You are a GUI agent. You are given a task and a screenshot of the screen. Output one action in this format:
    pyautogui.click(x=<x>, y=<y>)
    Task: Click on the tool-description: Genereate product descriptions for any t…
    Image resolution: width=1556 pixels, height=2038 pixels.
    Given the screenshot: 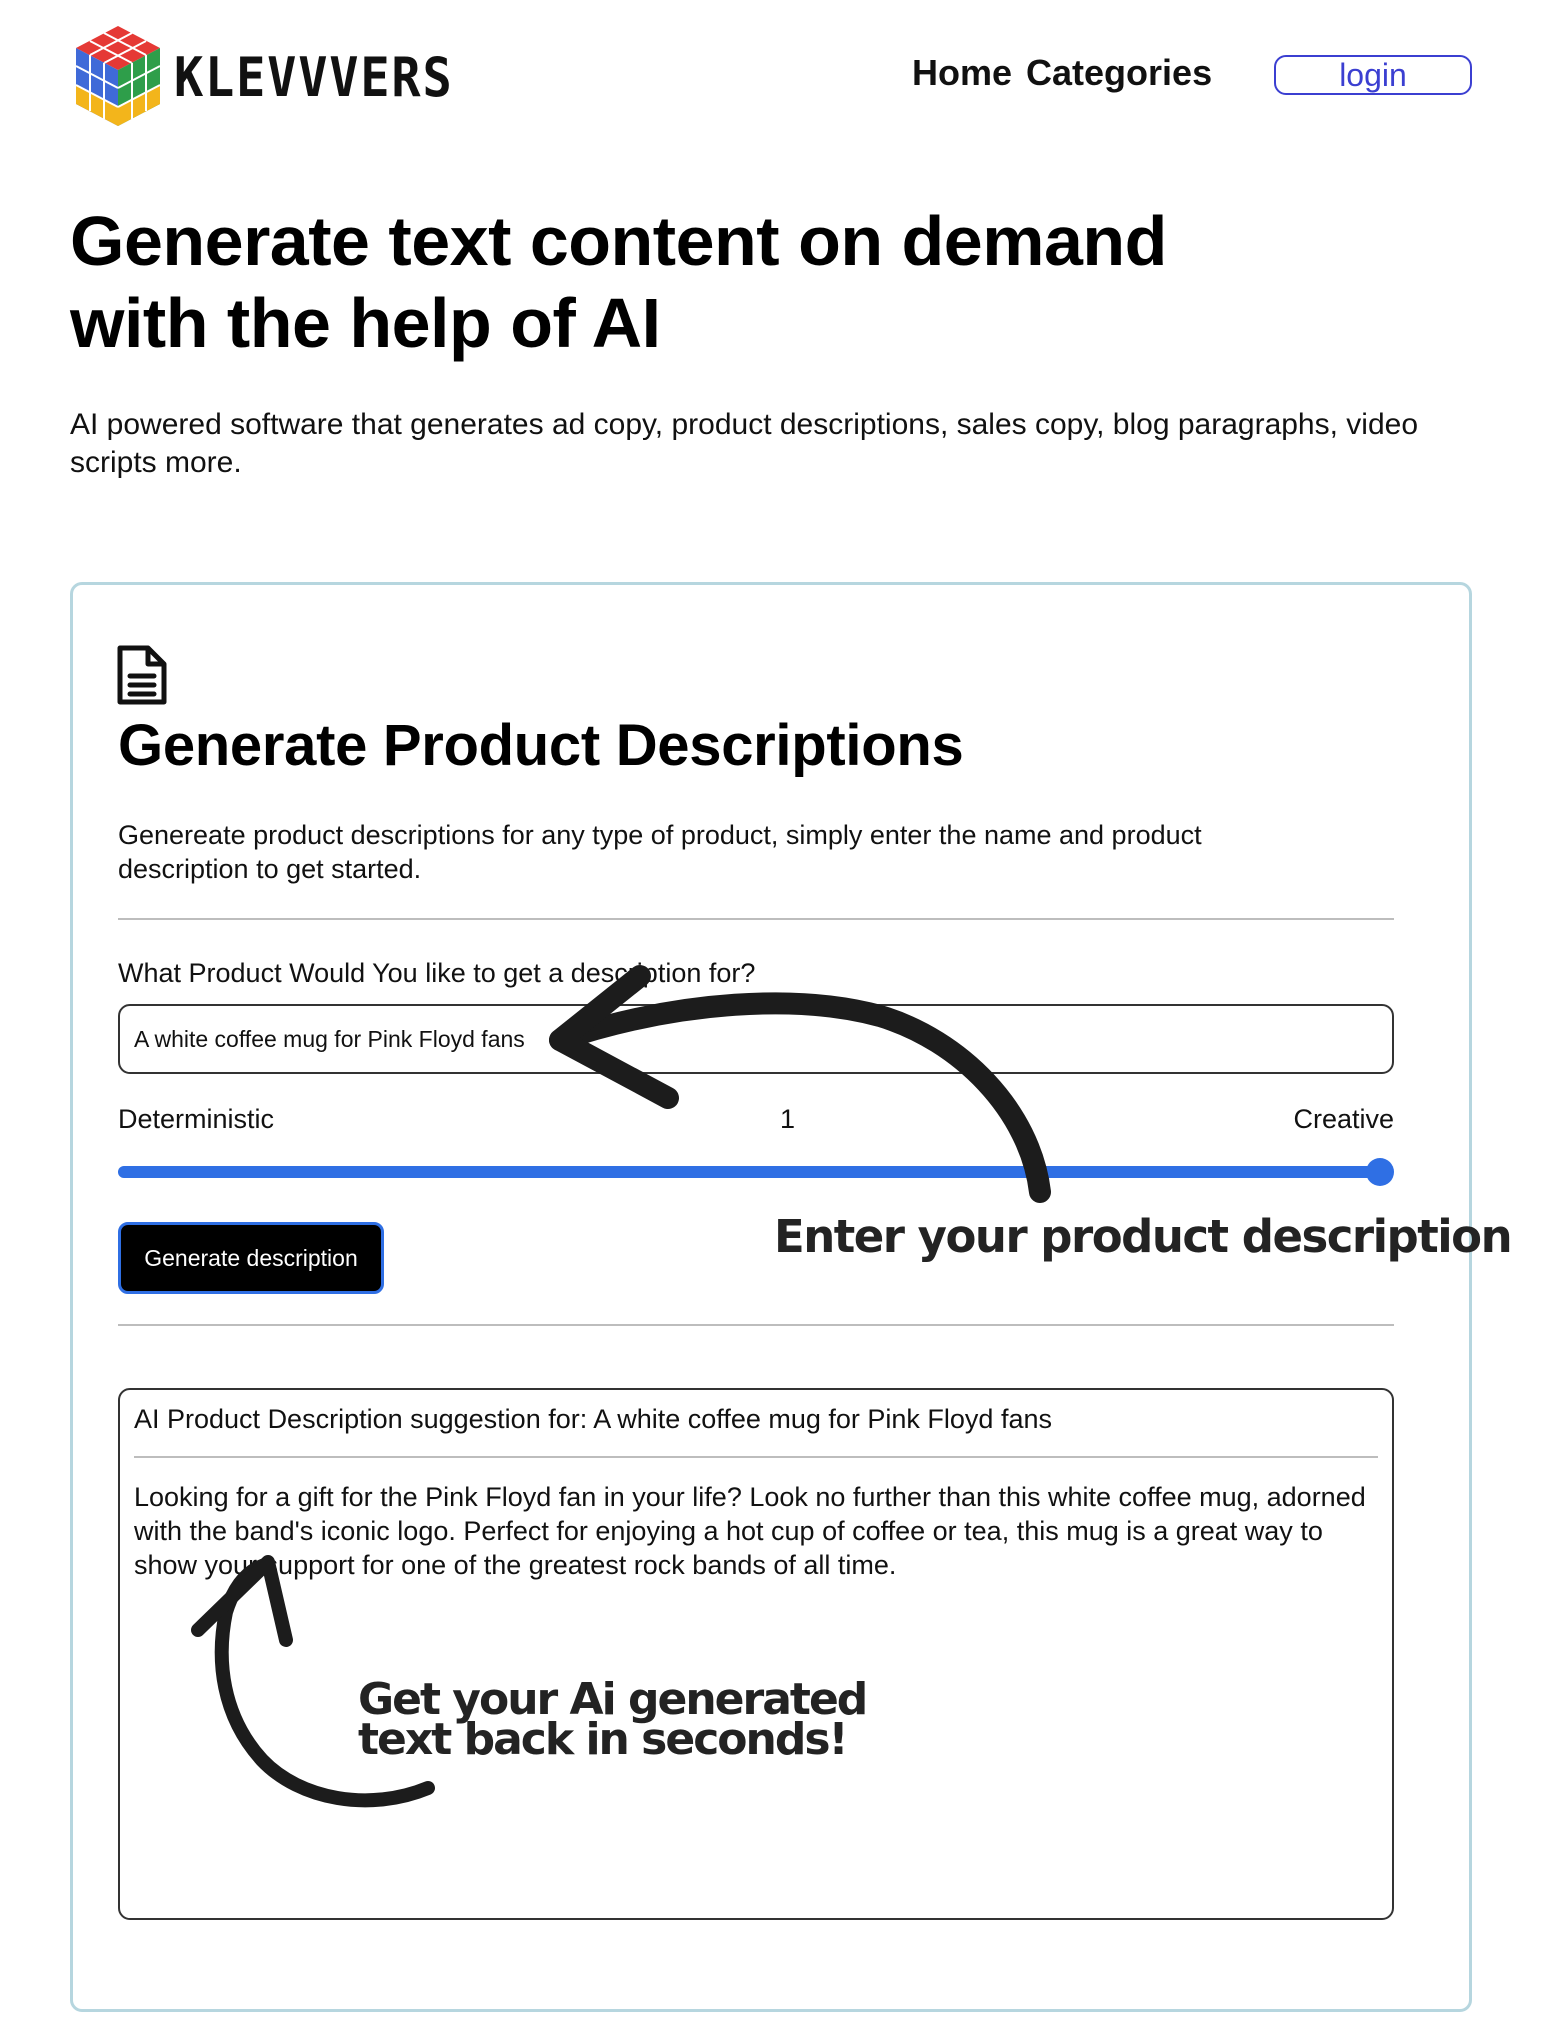 What is the action you would take?
    pyautogui.click(x=660, y=852)
    